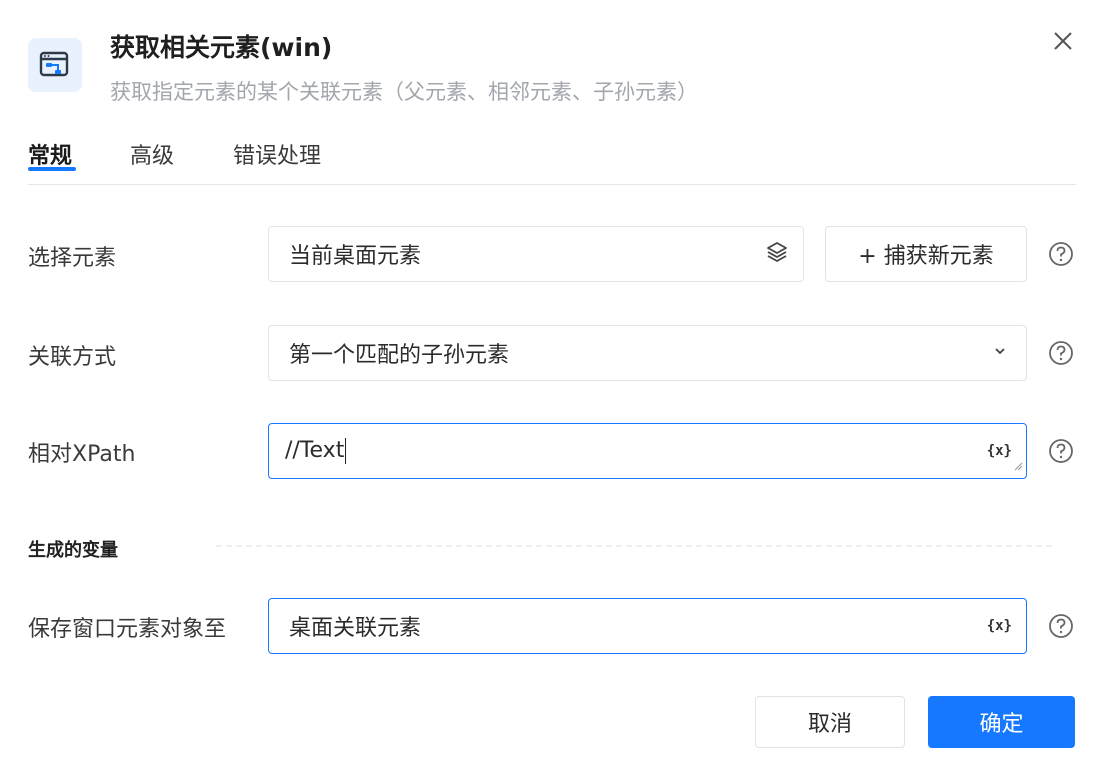 This screenshot has height=761, width=1102. I want to click on resize-handle-icon, so click(1018, 465).